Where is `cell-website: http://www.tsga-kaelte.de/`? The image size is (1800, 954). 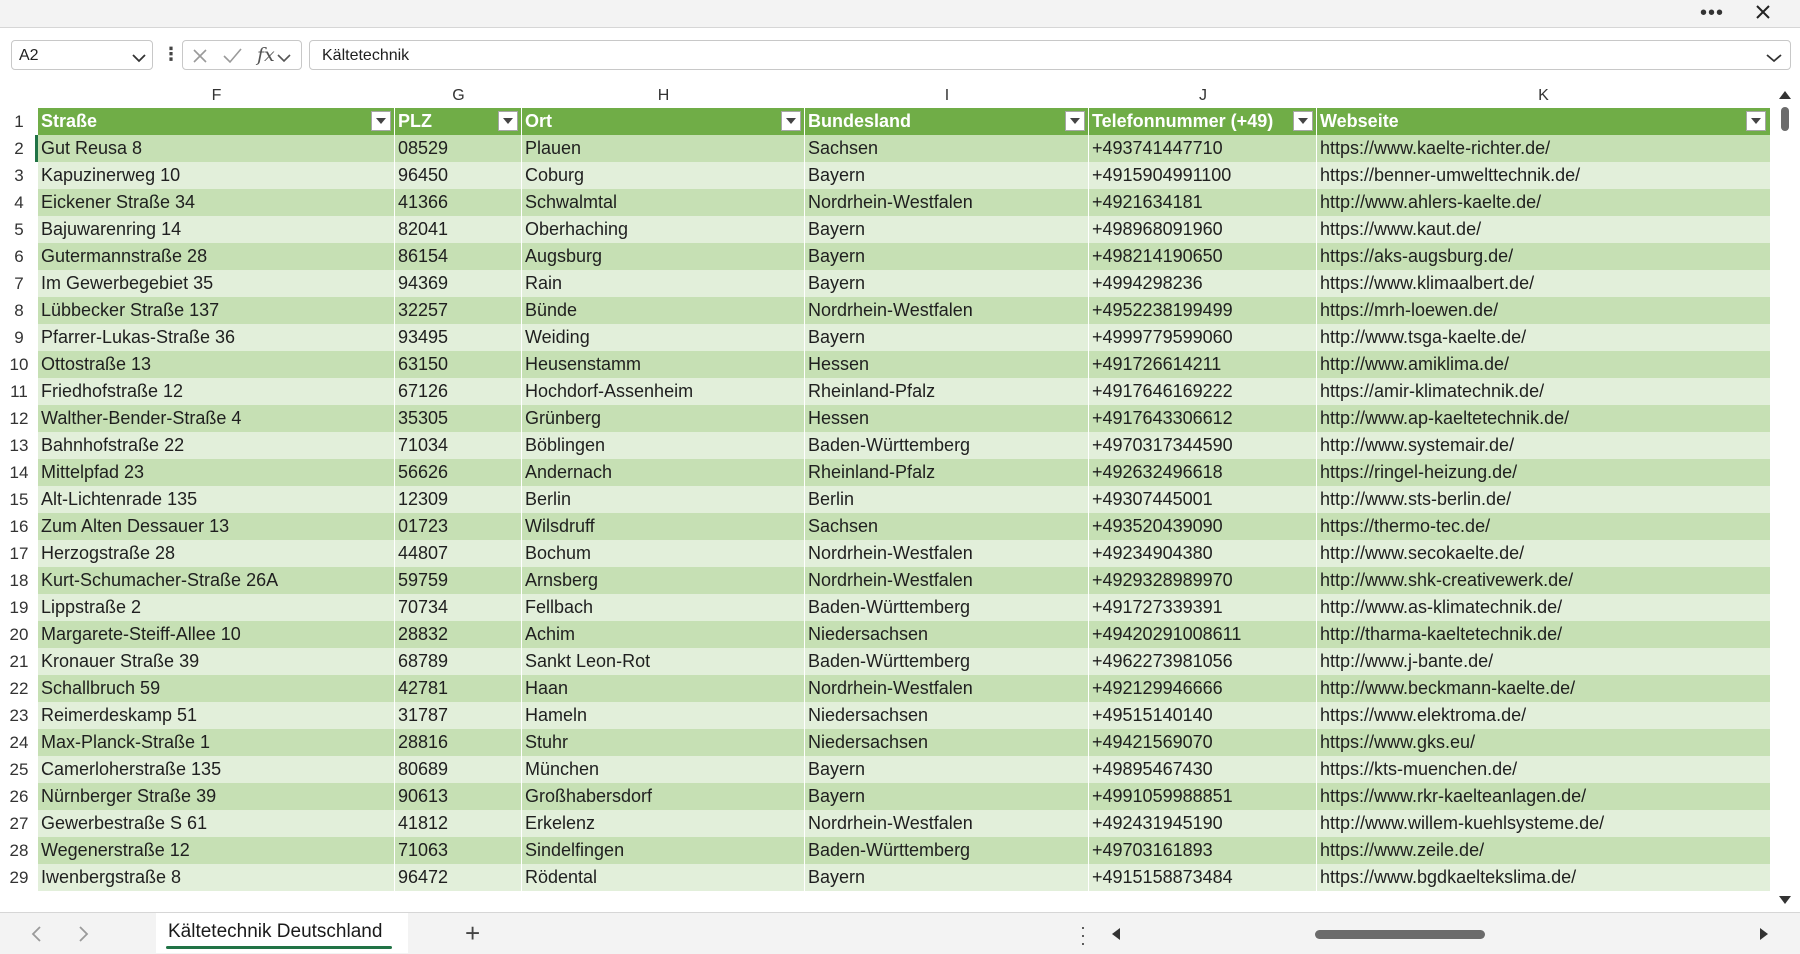 cell-website: http://www.tsga-kaelte.de/ is located at coordinates (1543, 337).